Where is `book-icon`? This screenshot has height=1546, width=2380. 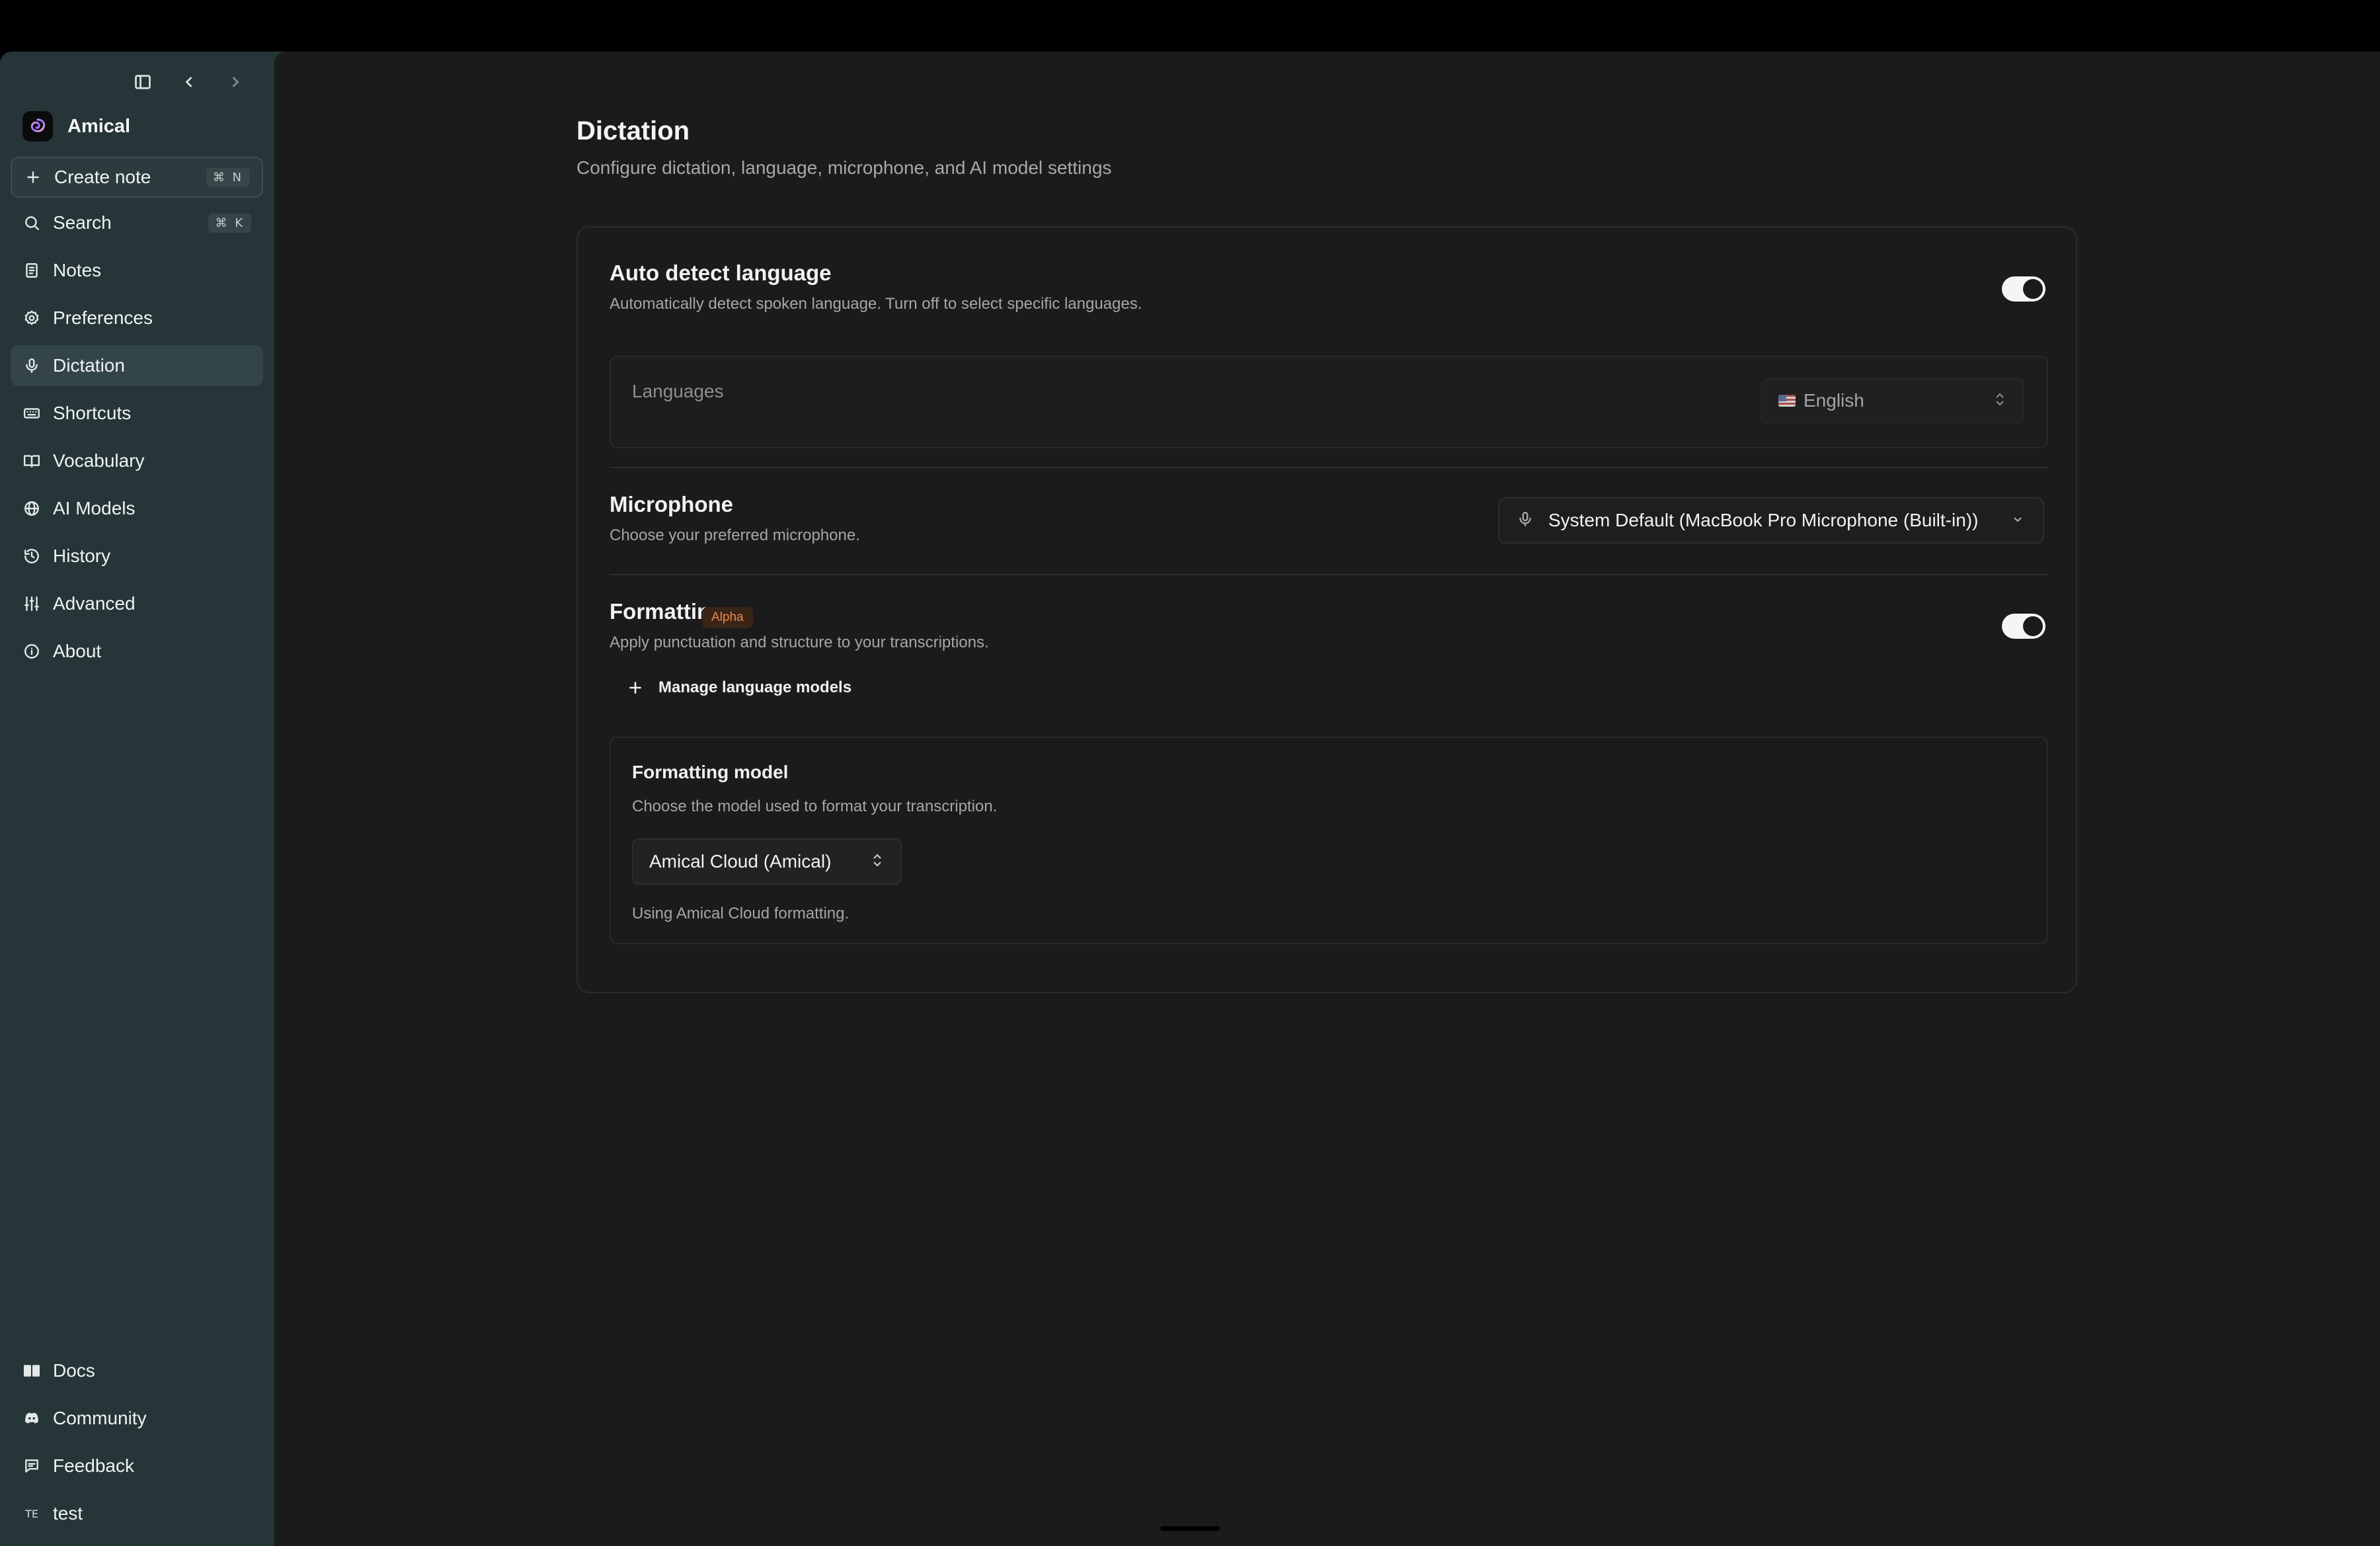
book-icon is located at coordinates (31, 461).